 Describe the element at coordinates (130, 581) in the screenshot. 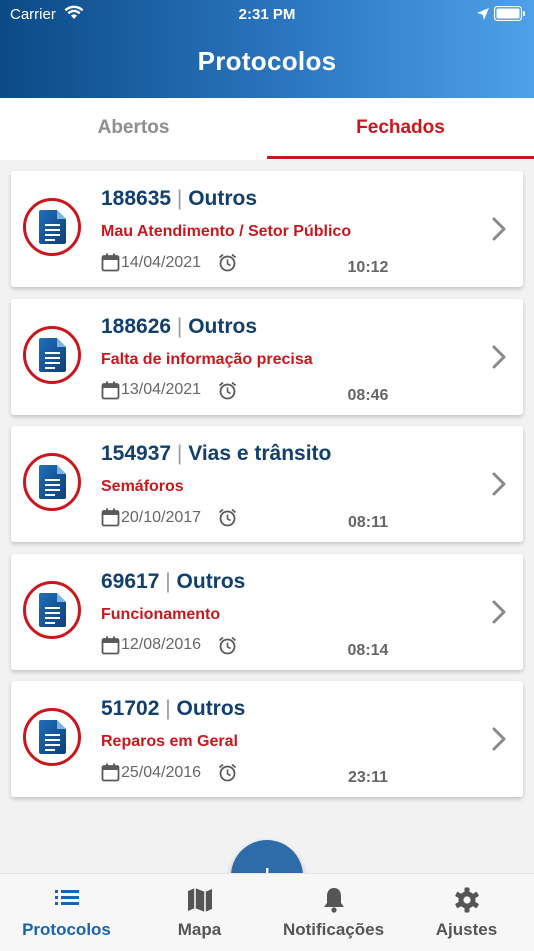

I see `protocol-number: 69617` at that location.